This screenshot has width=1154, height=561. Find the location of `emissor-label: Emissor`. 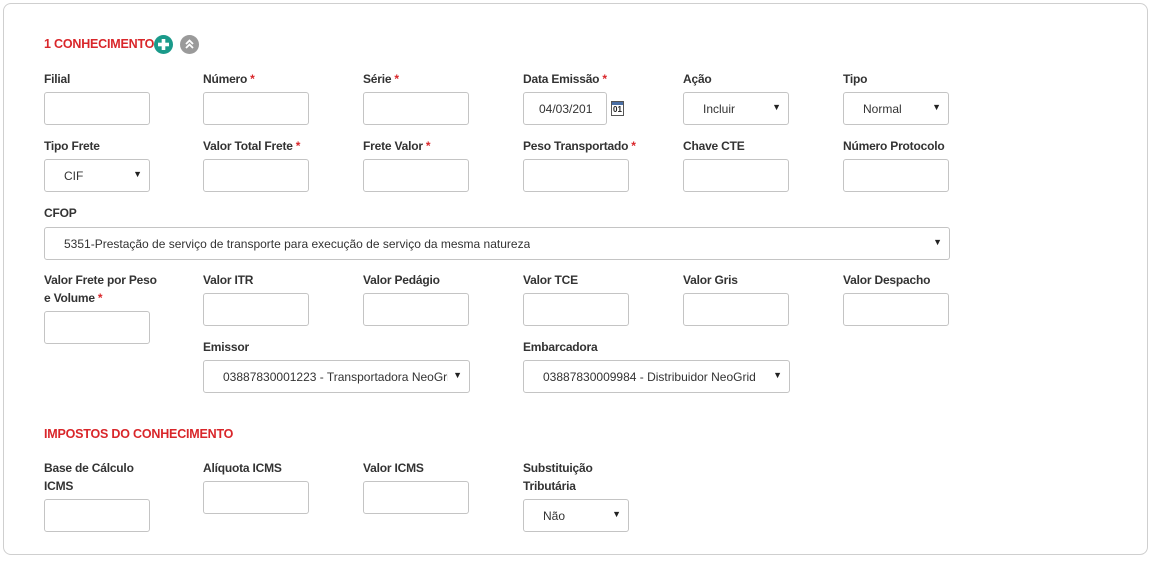

emissor-label: Emissor is located at coordinates (226, 347).